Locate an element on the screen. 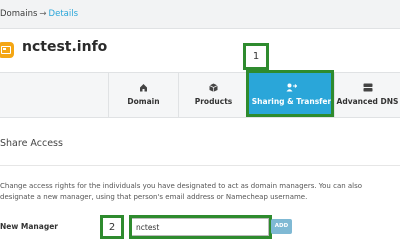 This screenshot has width=400, height=250. tab-products: Products is located at coordinates (213, 95).